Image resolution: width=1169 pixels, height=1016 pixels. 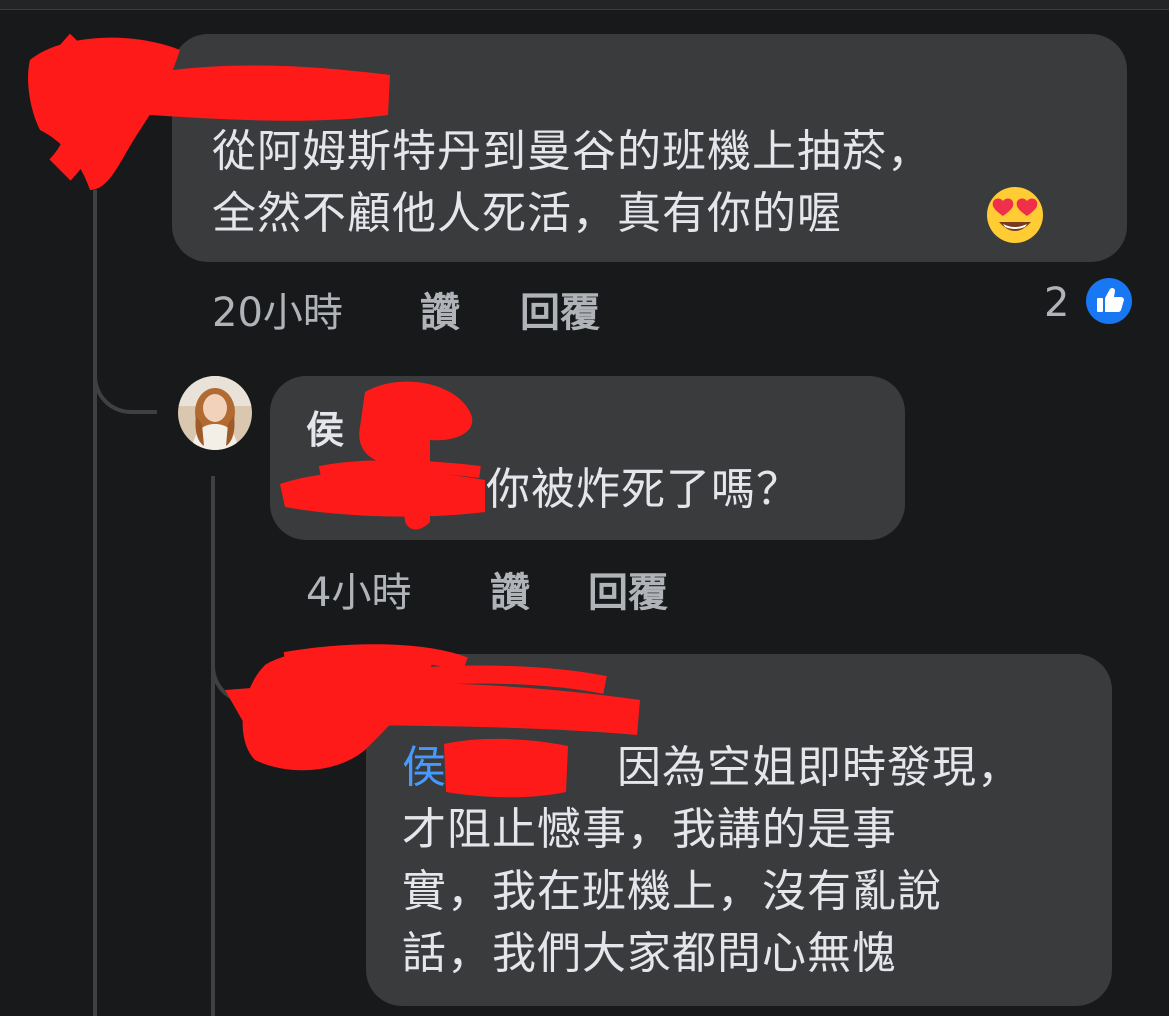 I want to click on reaction-count: 2, so click(x=1056, y=303).